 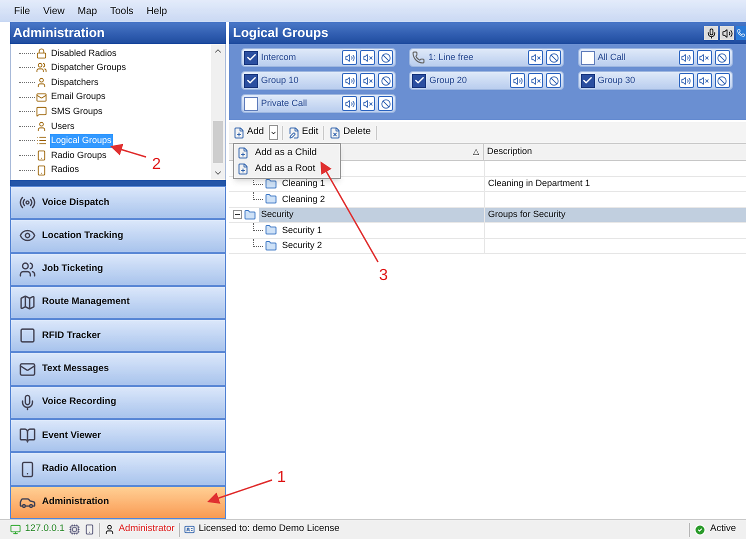 What do you see at coordinates (350, 132) in the screenshot?
I see `delete-button: Delete` at bounding box center [350, 132].